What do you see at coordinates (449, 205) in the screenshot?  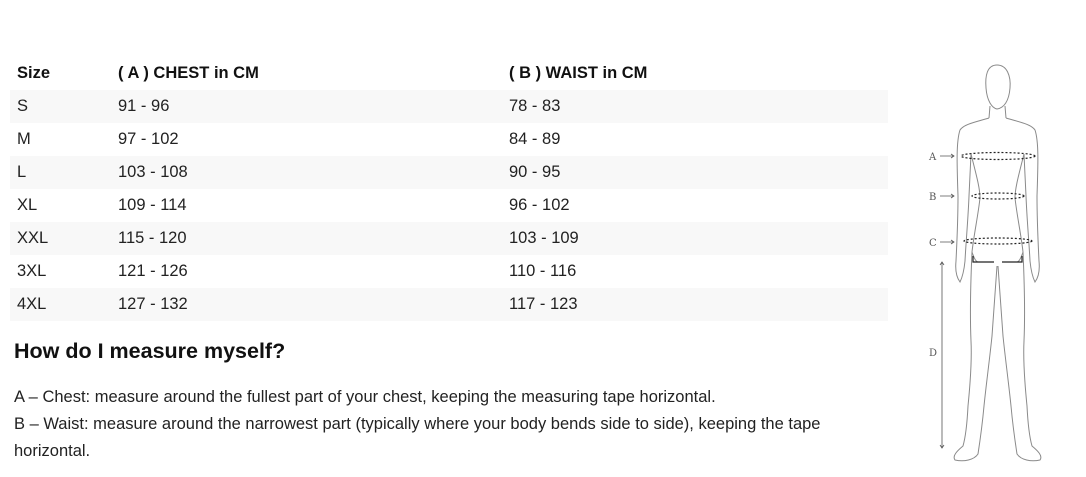 I see `table-row: XL 109 - 114 96 - 102` at bounding box center [449, 205].